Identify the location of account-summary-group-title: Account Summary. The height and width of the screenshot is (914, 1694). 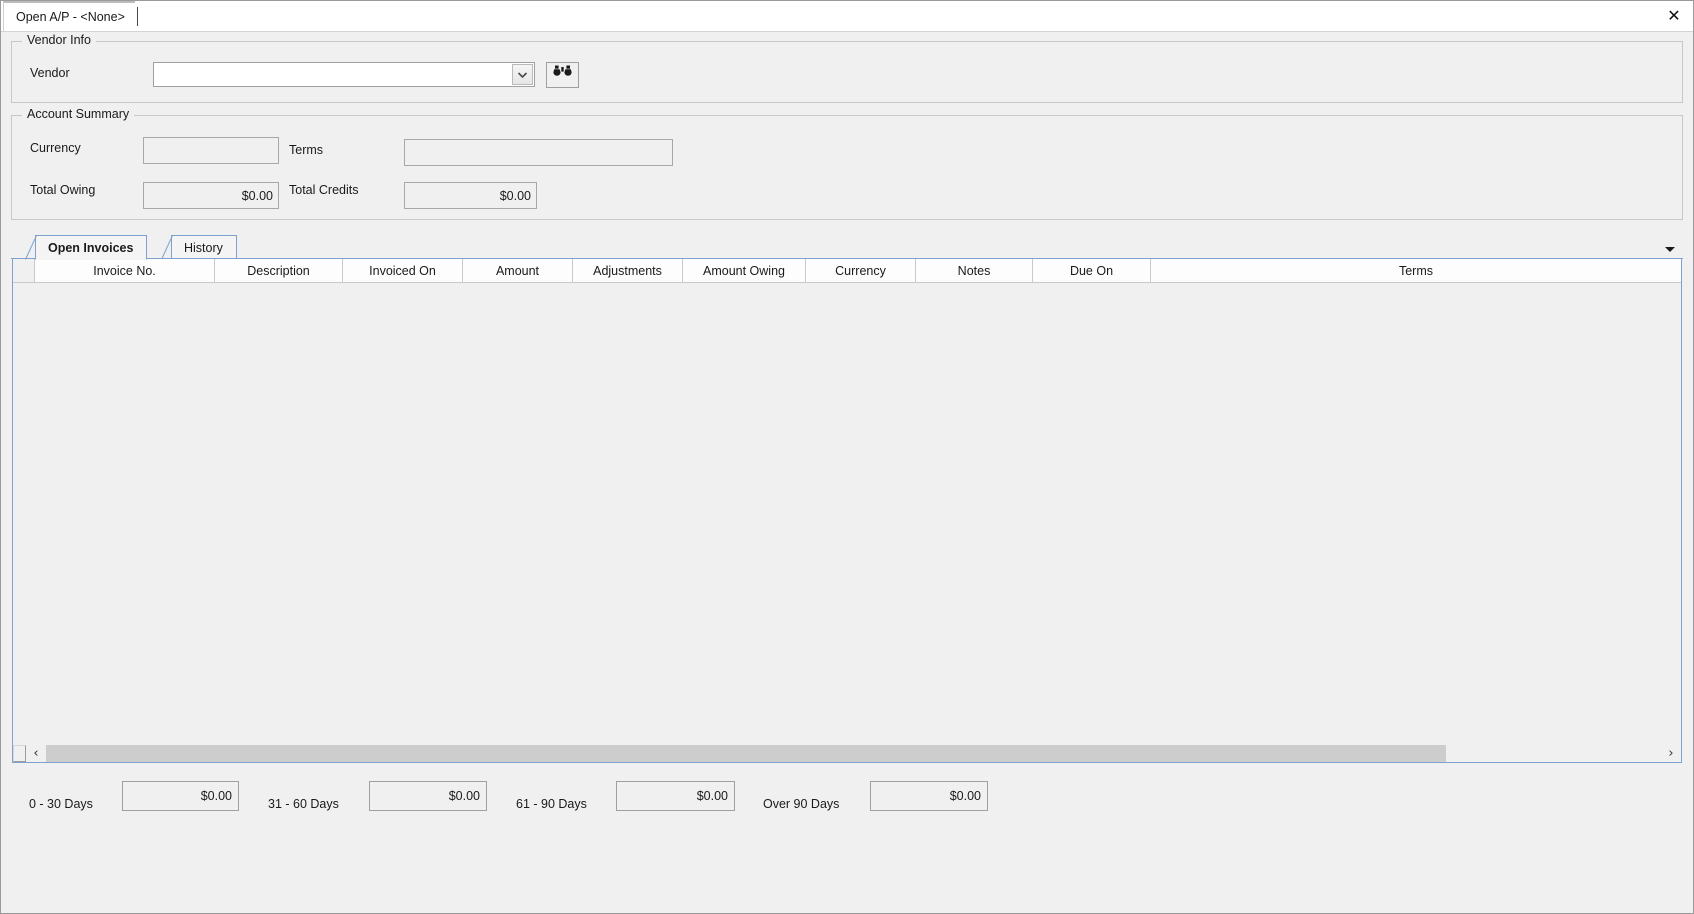
(78, 114).